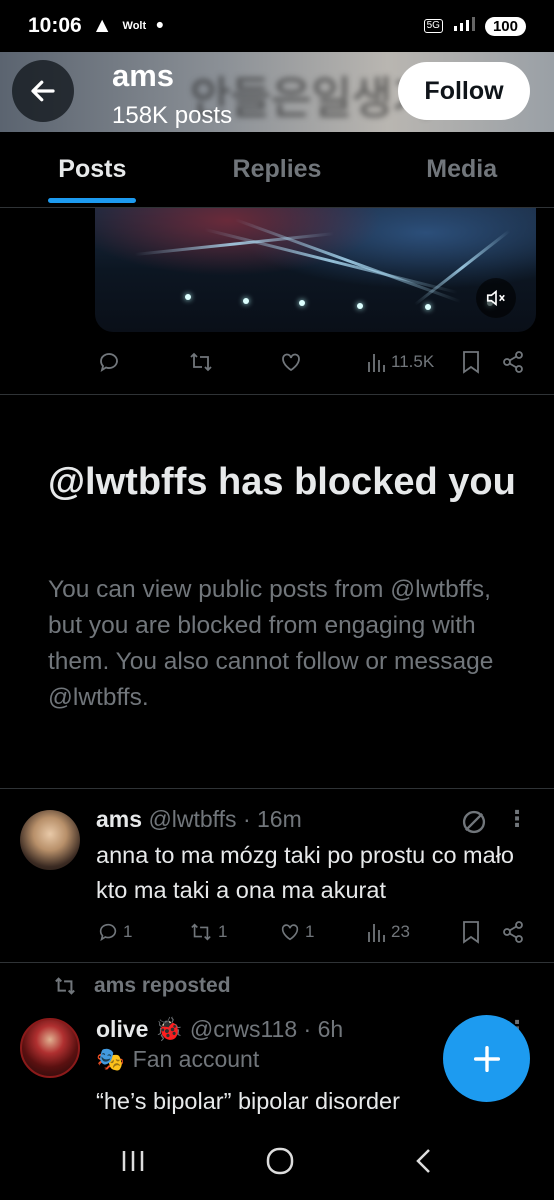 Image resolution: width=554 pixels, height=1200 pixels. Describe the element at coordinates (433, 26) in the screenshot. I see `network-badge: 5G` at that location.